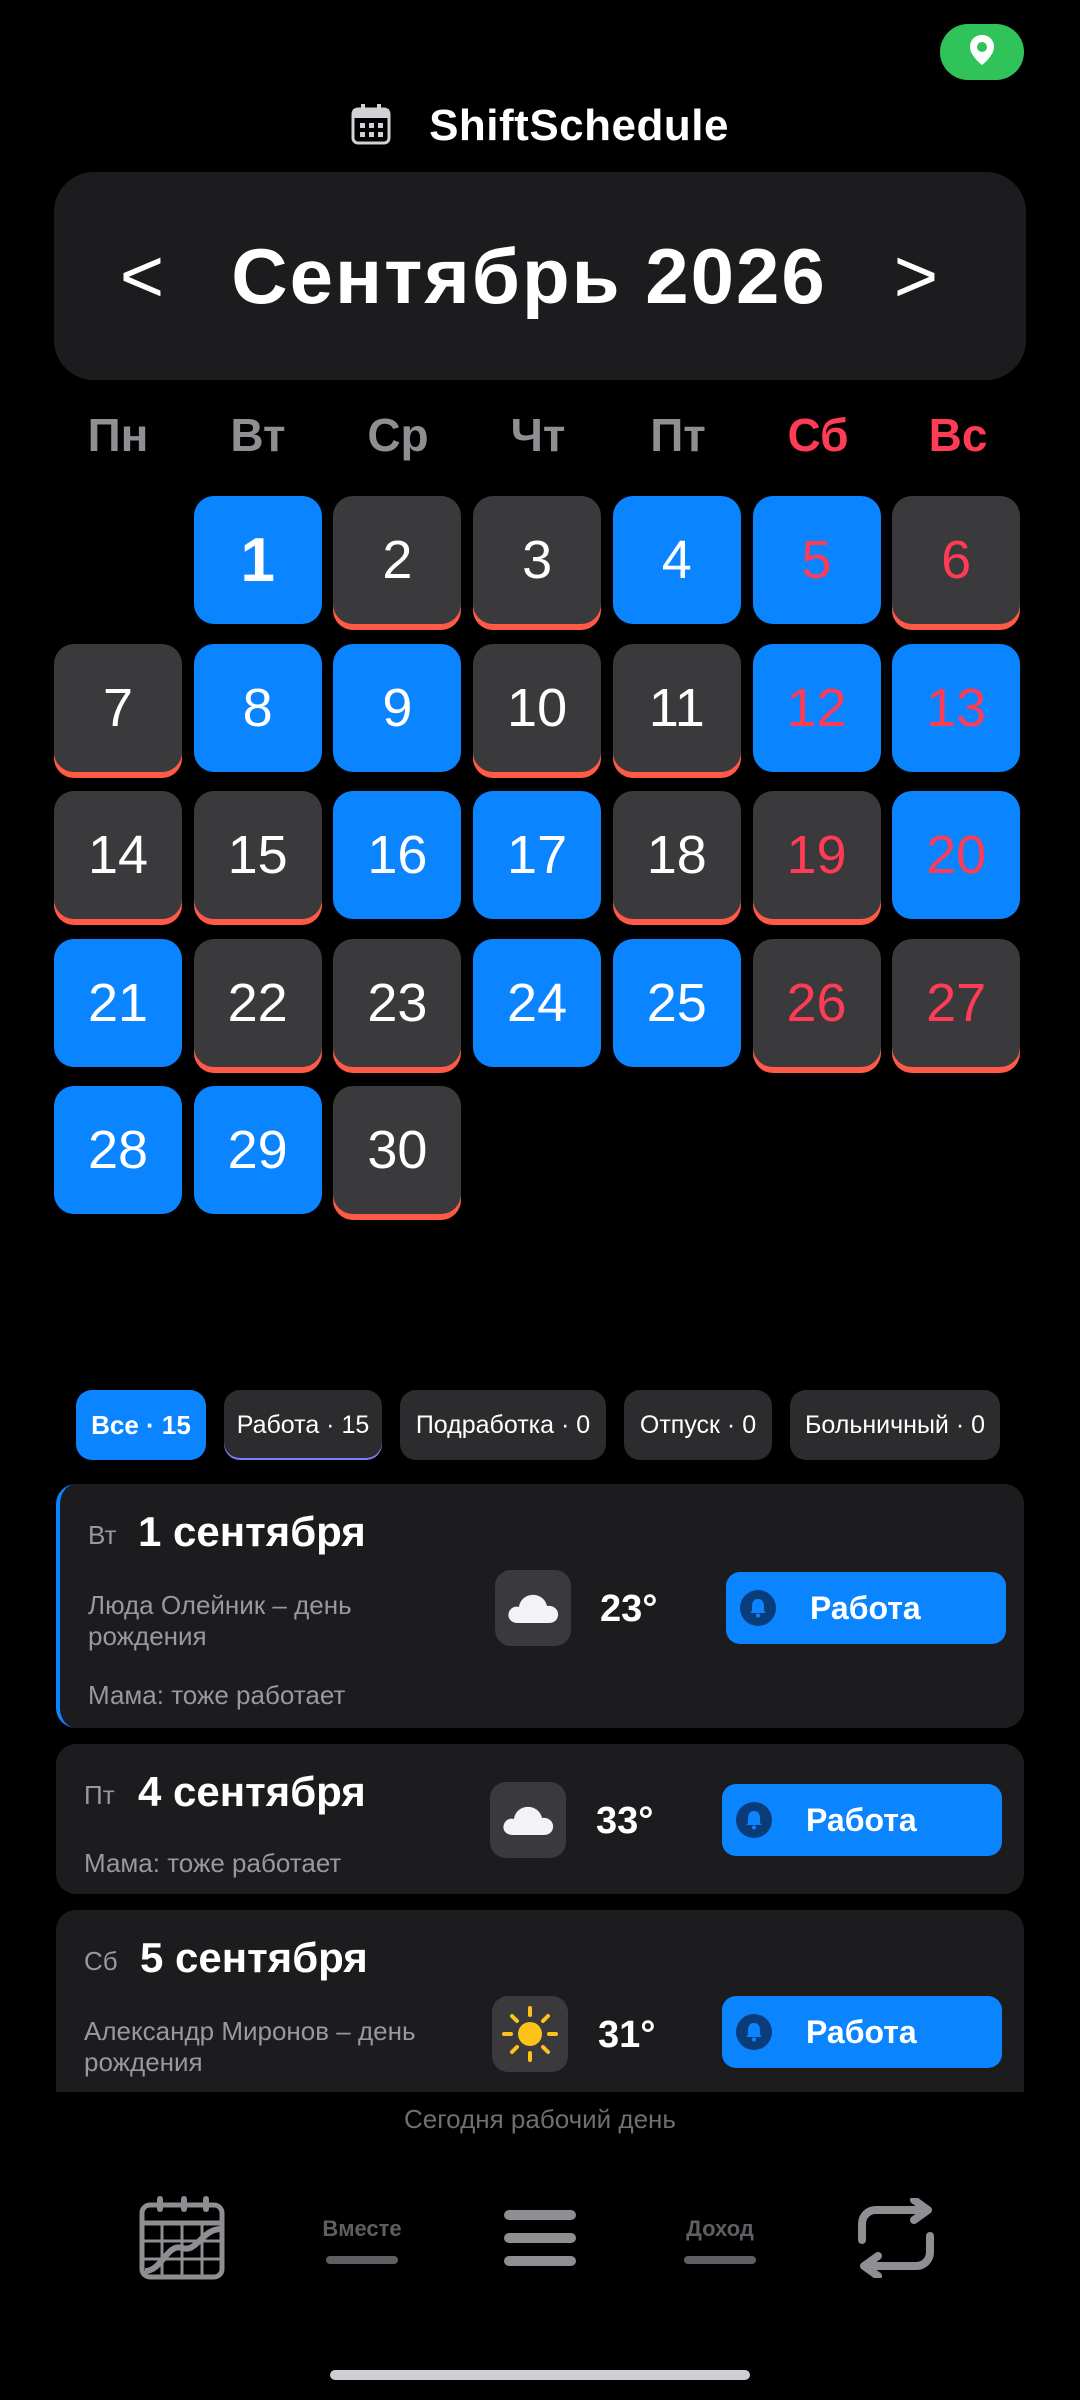 This screenshot has height=2400, width=1080. Describe the element at coordinates (118, 435) in the screenshot. I see `weekday-mon: Пн` at that location.